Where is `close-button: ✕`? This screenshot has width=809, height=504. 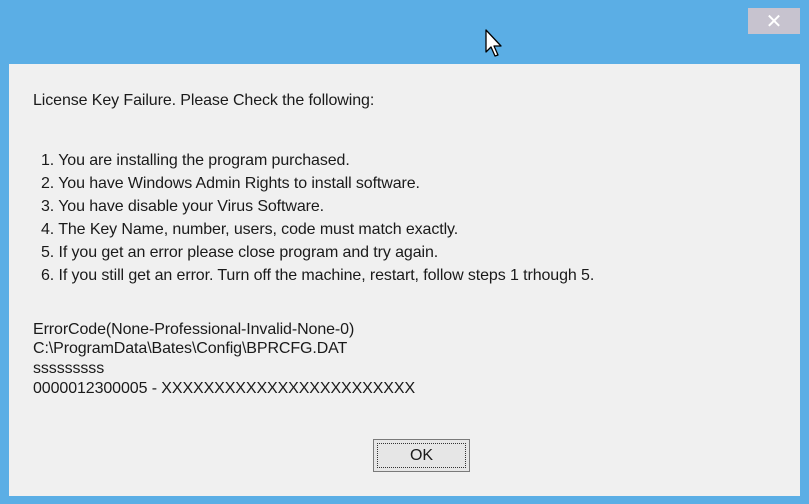 close-button: ✕ is located at coordinates (774, 21).